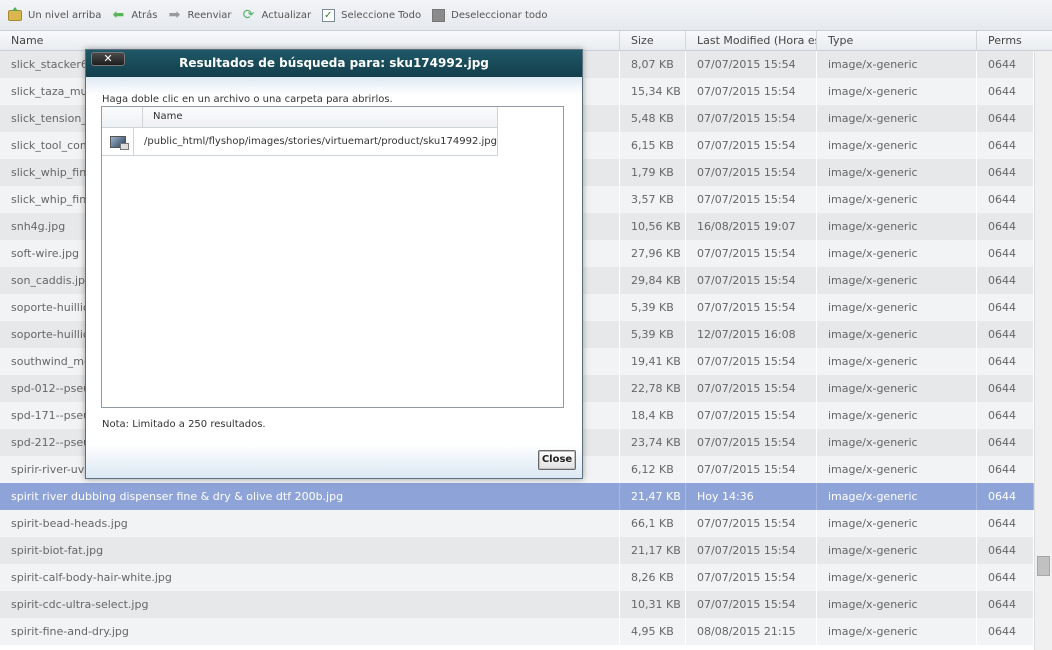 The image size is (1052, 650). I want to click on close-button: Close, so click(557, 460).